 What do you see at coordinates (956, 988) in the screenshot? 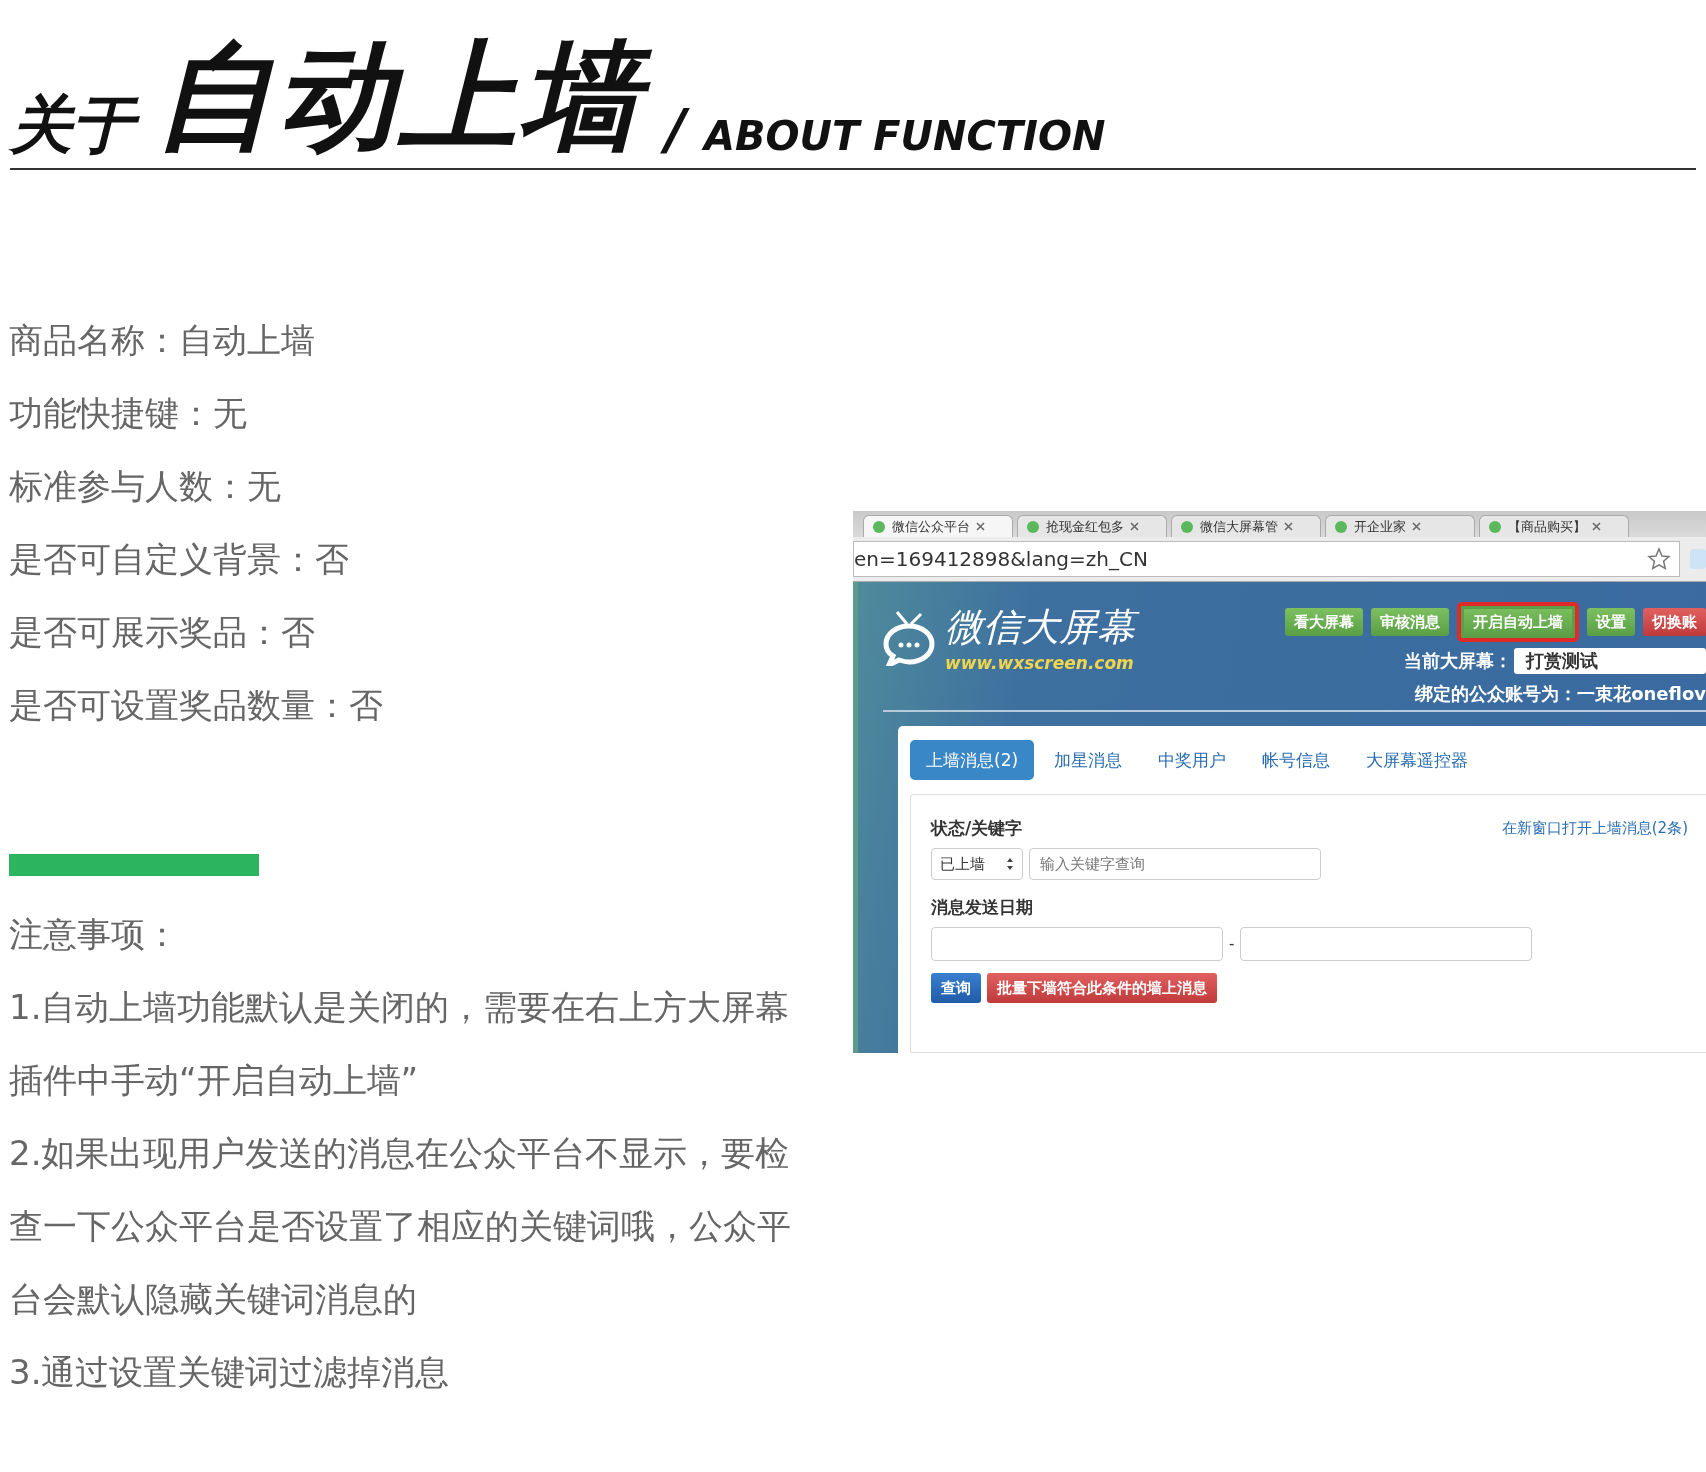
I see `action-button: 查询` at bounding box center [956, 988].